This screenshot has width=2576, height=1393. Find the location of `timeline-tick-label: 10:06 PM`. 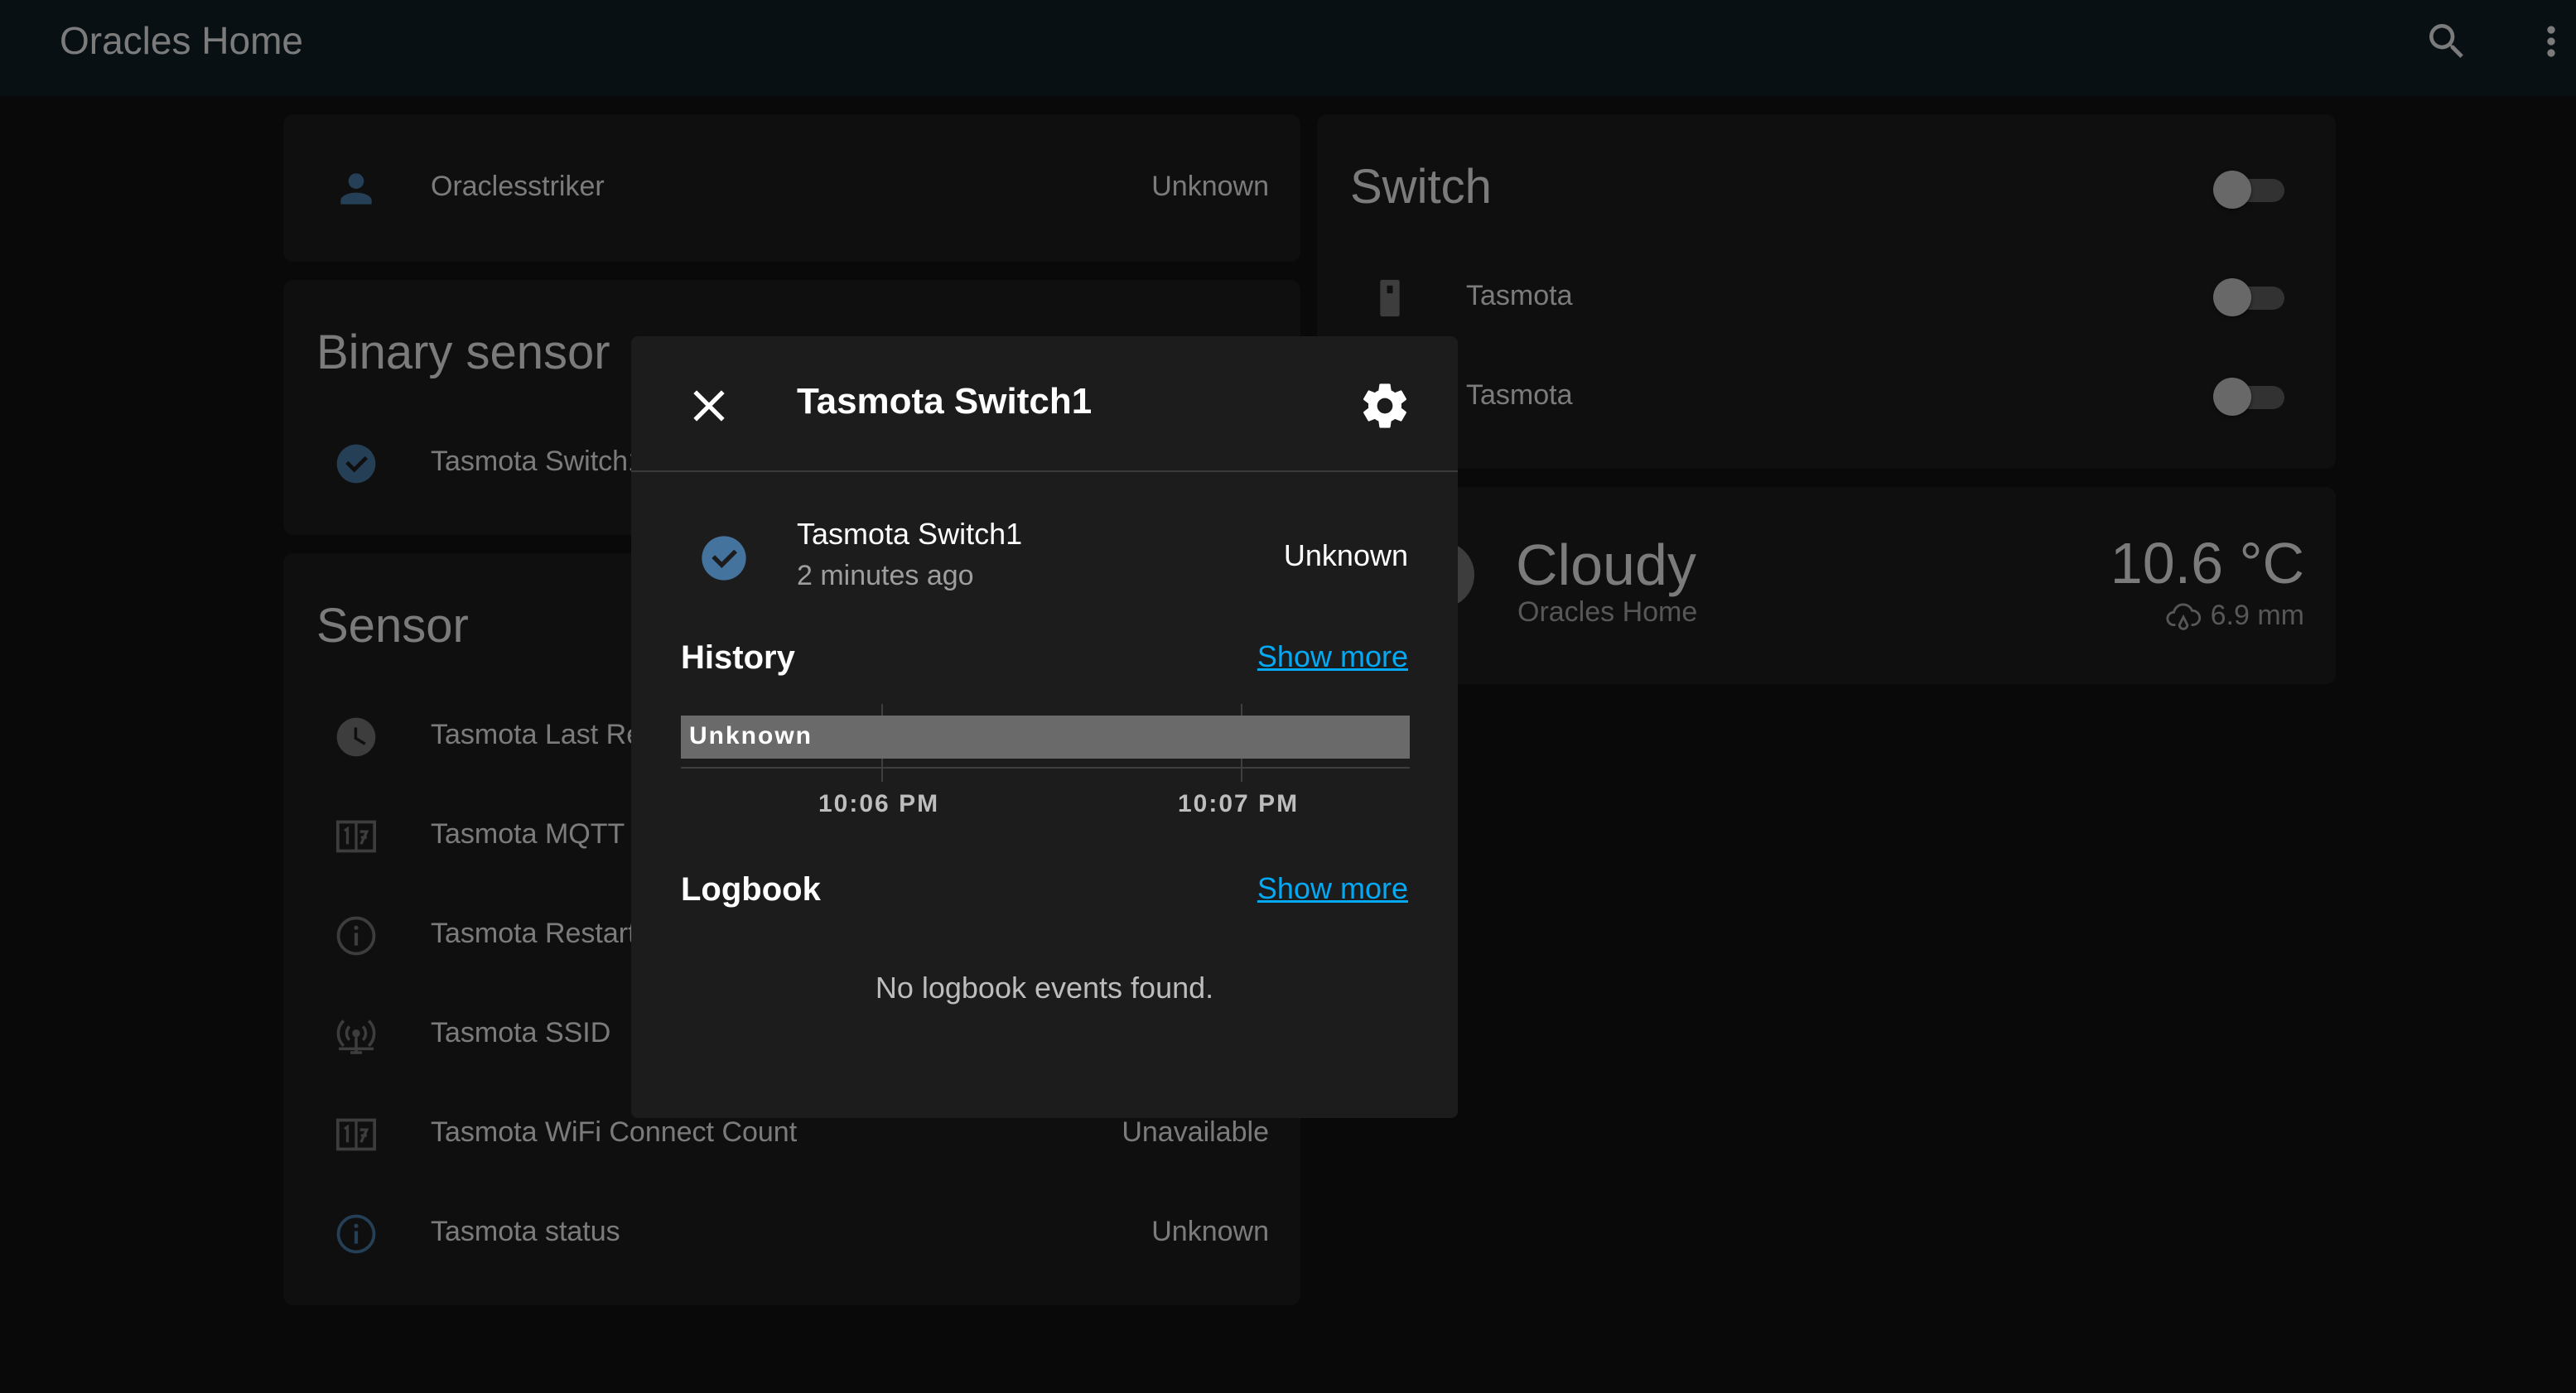

timeline-tick-label: 10:06 PM is located at coordinates (879, 803).